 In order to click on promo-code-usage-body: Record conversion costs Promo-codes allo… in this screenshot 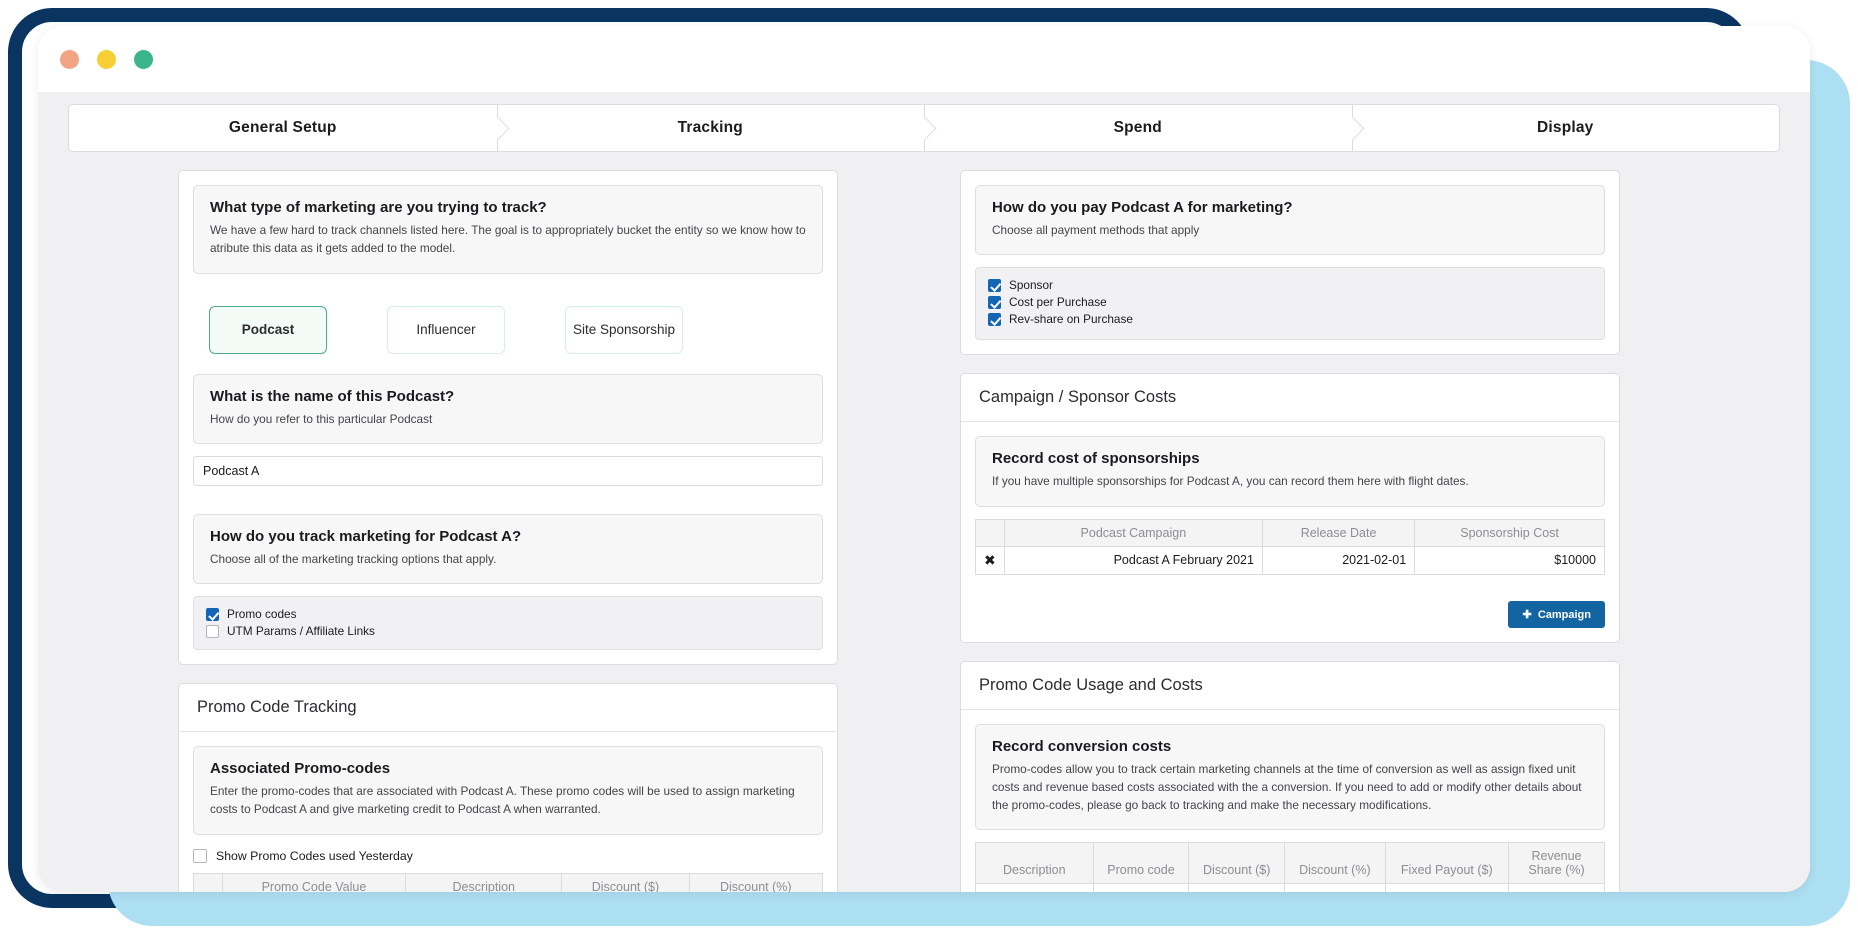, I will do `click(1290, 801)`.